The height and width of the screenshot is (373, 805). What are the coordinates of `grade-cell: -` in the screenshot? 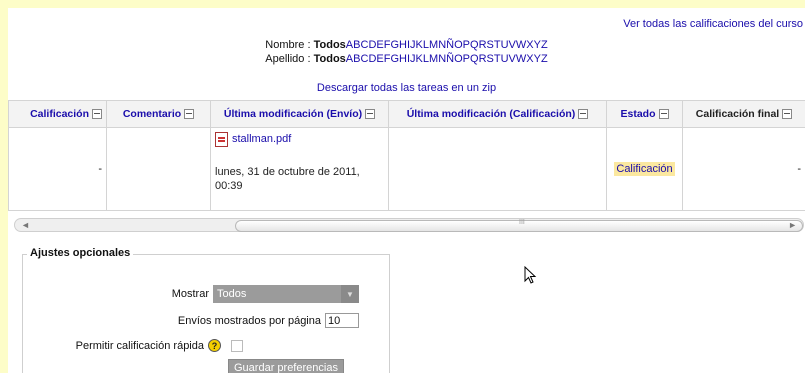 It's located at (57, 169).